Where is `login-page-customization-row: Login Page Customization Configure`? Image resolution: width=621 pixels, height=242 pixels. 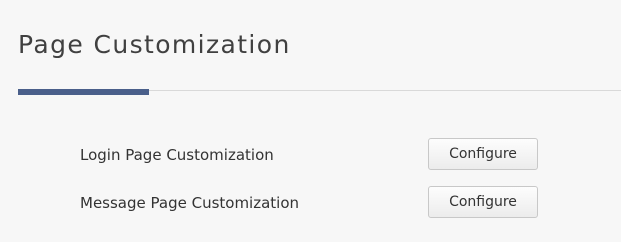
login-page-customization-row: Login Page Customization Configure is located at coordinates (310, 155).